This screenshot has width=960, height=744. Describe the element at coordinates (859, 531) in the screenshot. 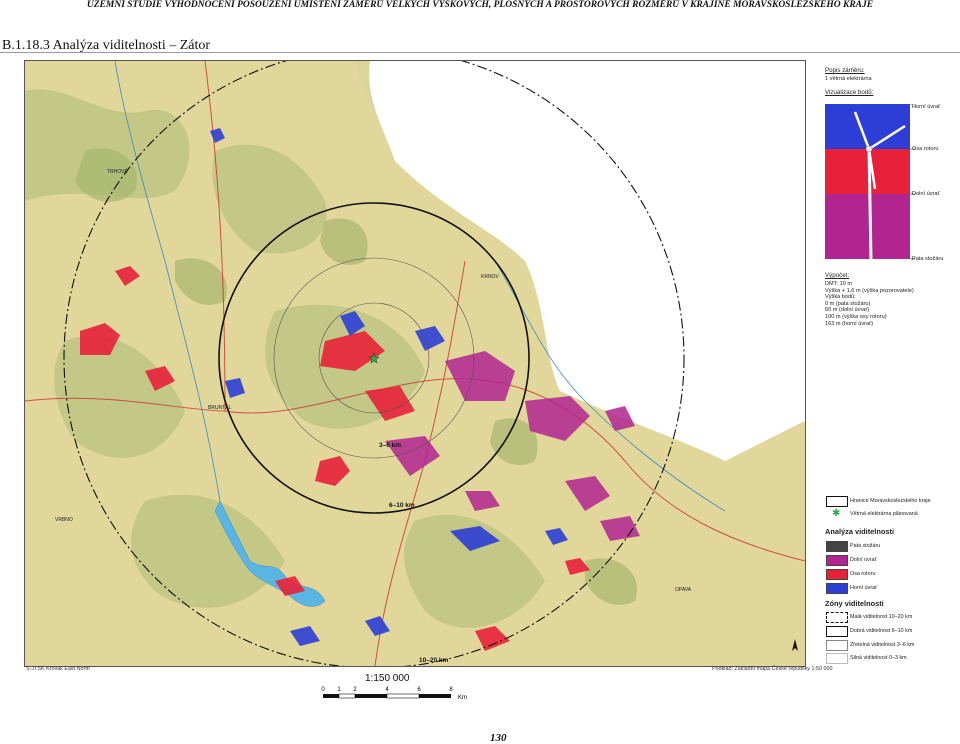

I see `analysis-title: Analýza viditelnosti` at that location.